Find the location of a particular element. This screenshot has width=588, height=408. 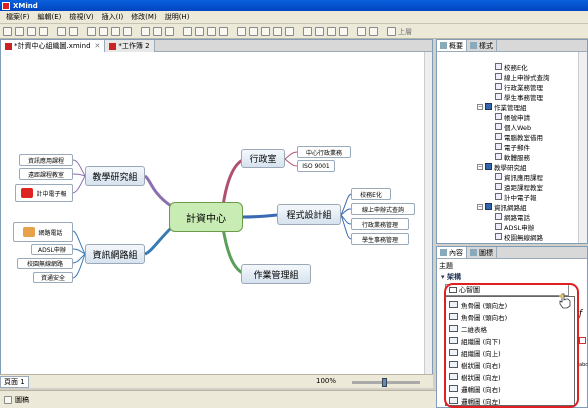

font-style-icon: ƒ is located at coordinates (580, 314).